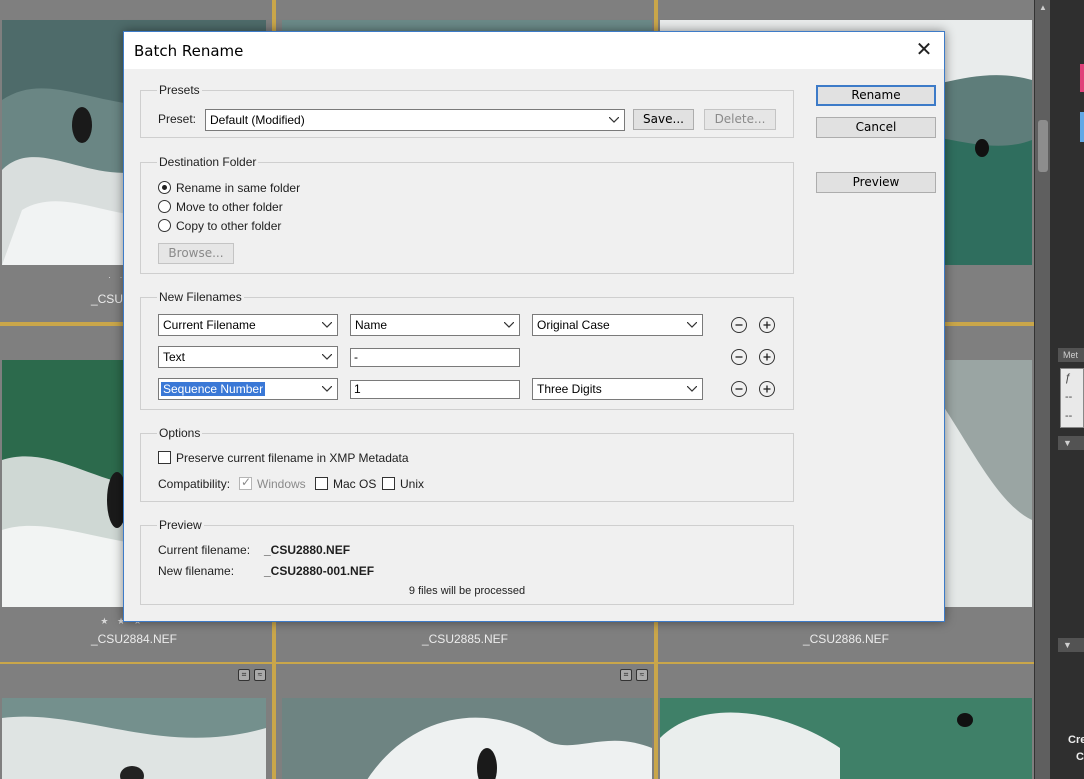 The height and width of the screenshot is (779, 1084). I want to click on options-group-label: Options, so click(180, 433).